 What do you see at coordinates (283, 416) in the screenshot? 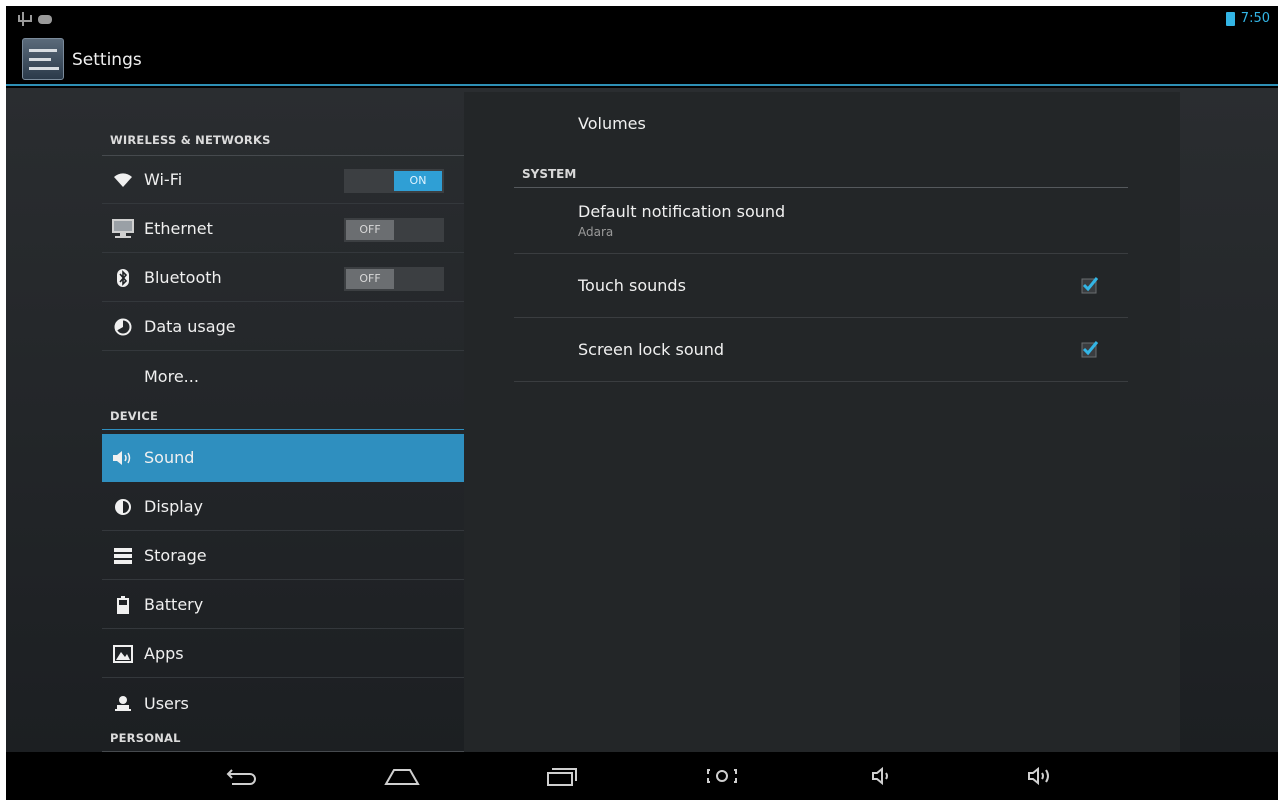
I see `section-header-device: DEVICE` at bounding box center [283, 416].